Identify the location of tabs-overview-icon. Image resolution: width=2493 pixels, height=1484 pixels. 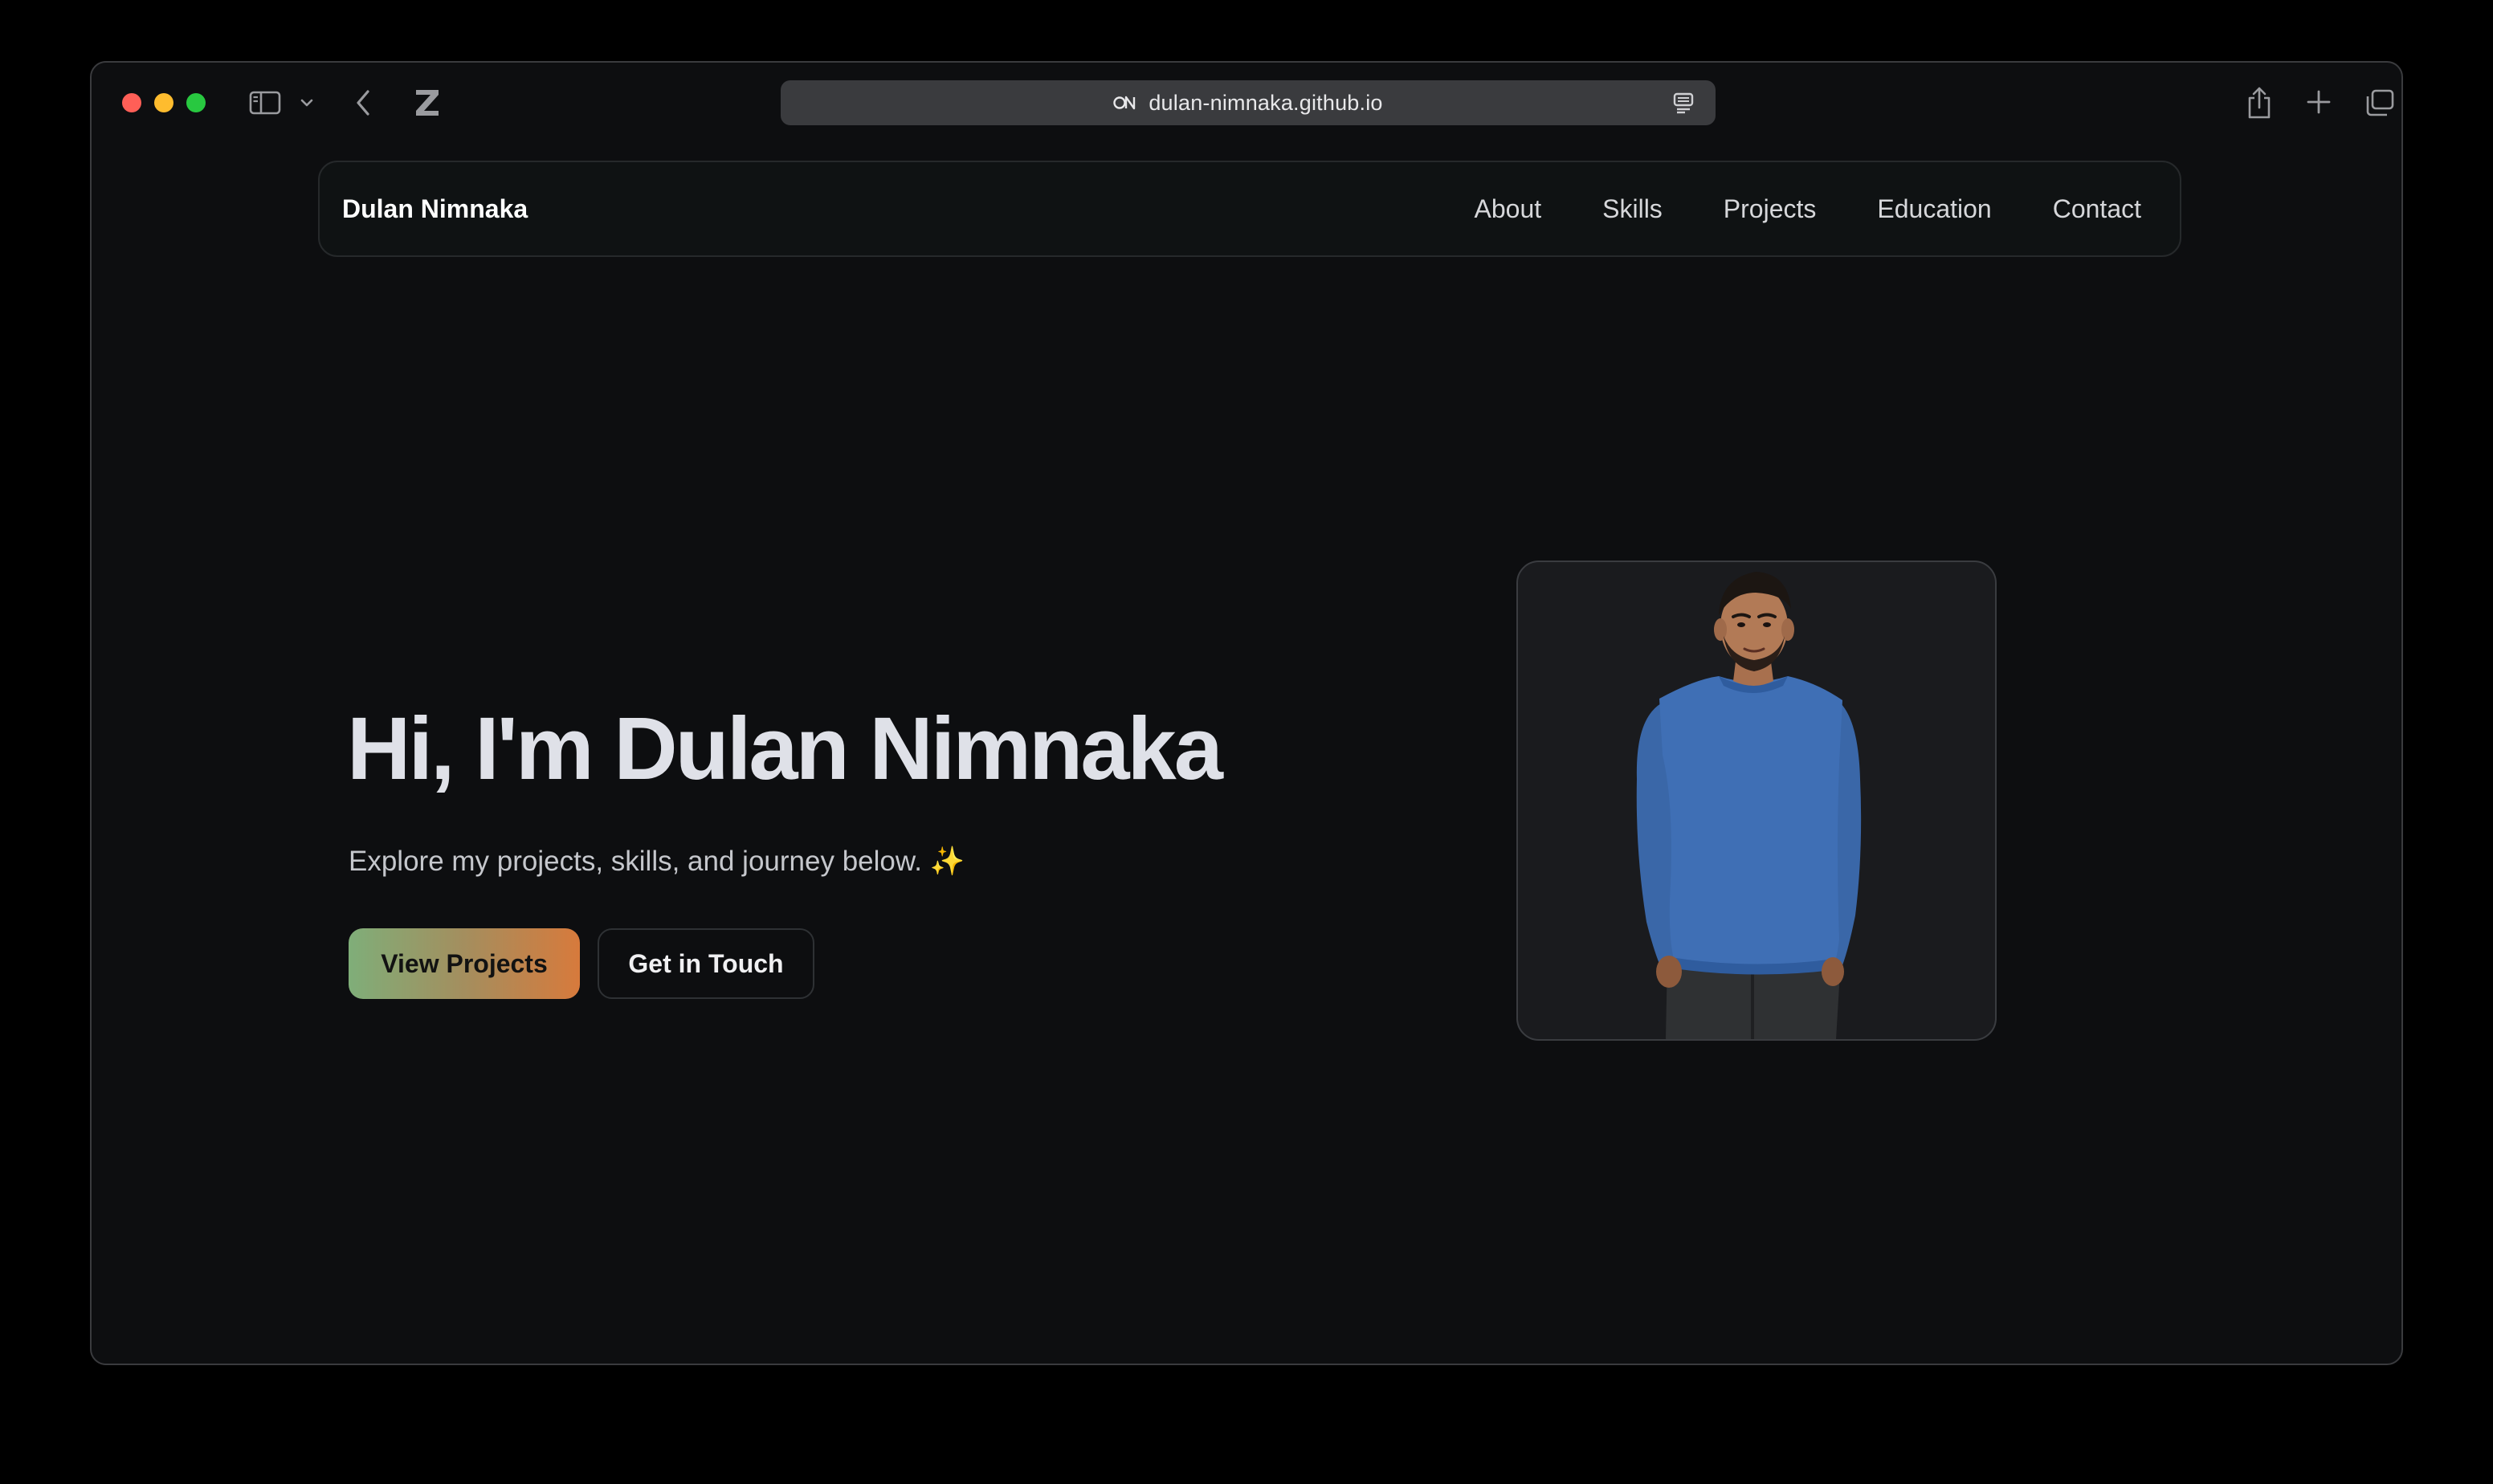
(2379, 102).